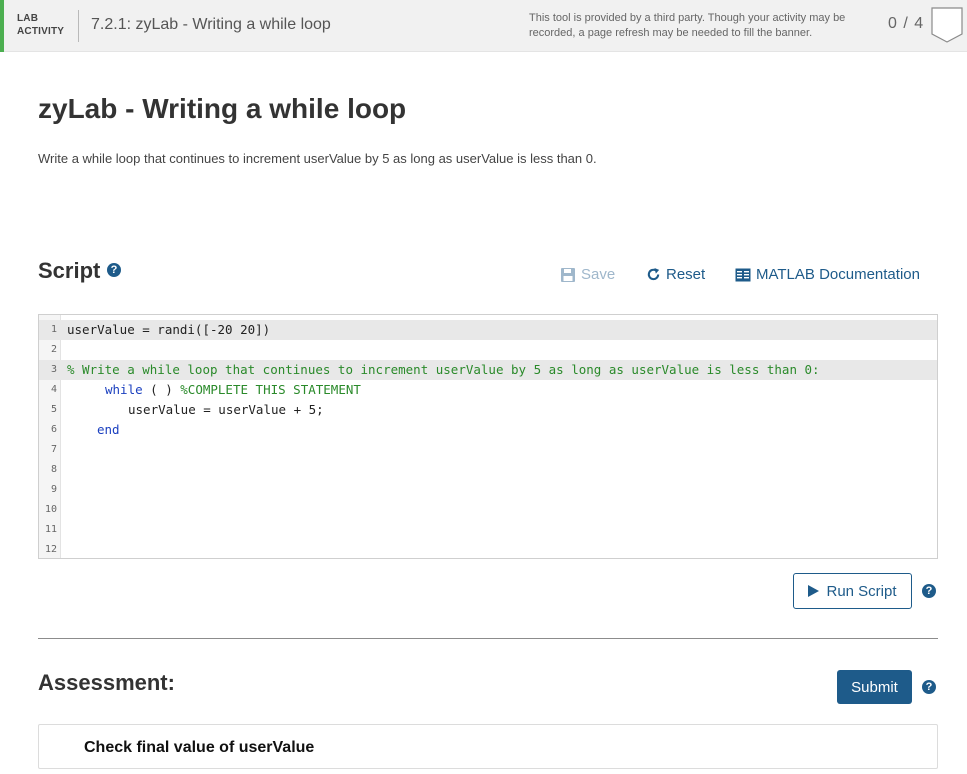 The image size is (967, 774). Describe the element at coordinates (41, 31) in the screenshot. I see `lab-label-line2: ACTIVITY` at that location.